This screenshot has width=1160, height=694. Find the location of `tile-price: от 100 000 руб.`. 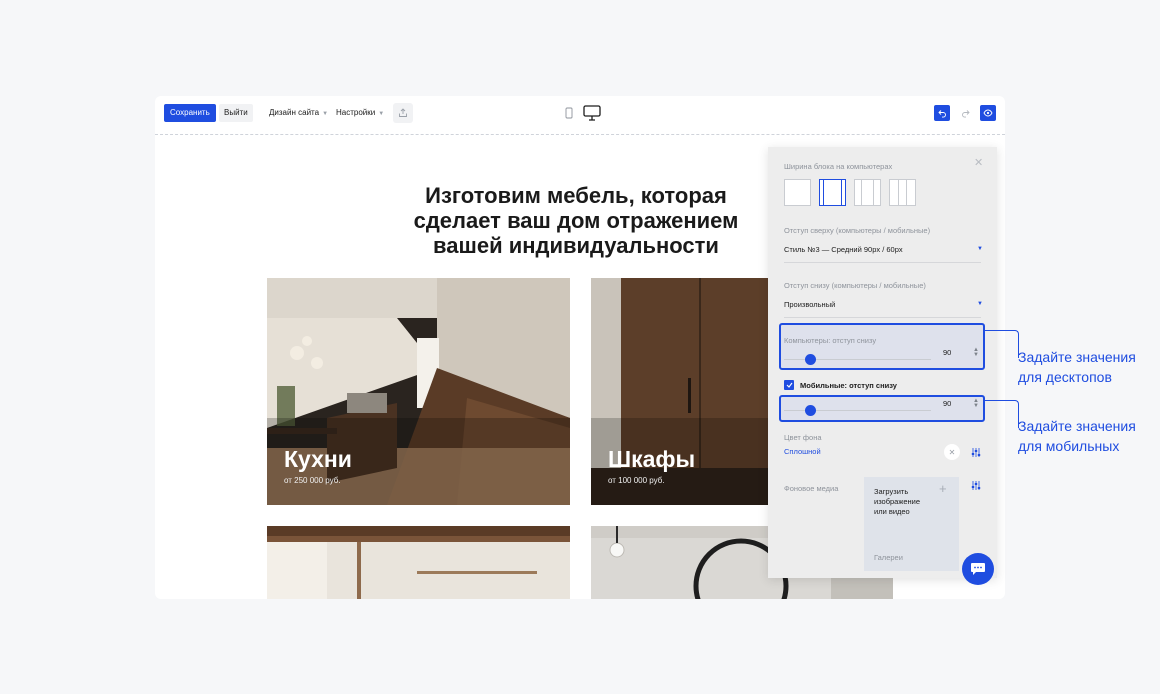

tile-price: от 100 000 руб. is located at coordinates (636, 480).